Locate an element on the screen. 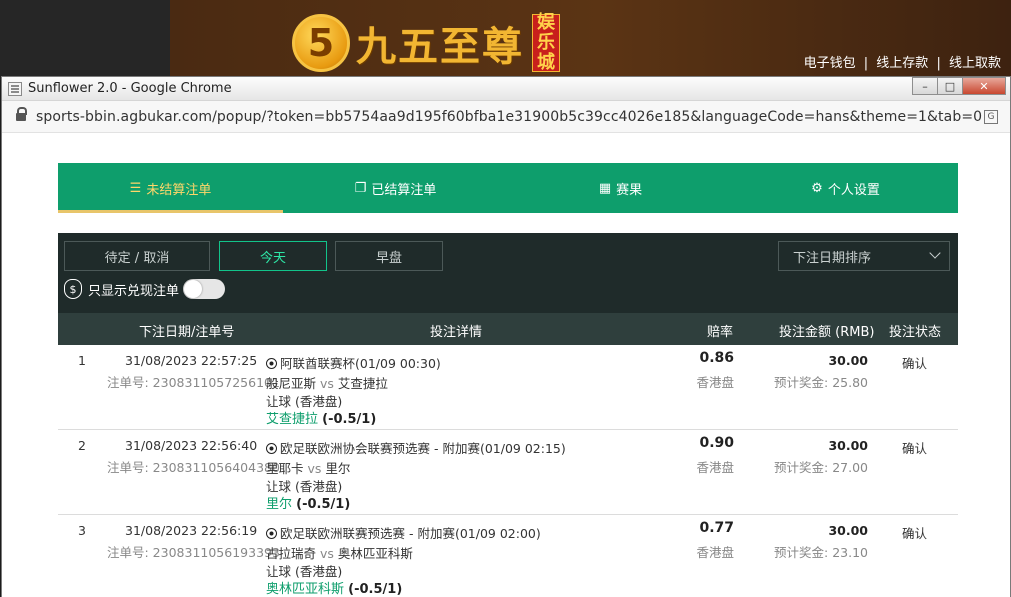 The width and height of the screenshot is (1011, 597). match-teams: 里耶卡 vs 里尔 is located at coordinates (308, 467).